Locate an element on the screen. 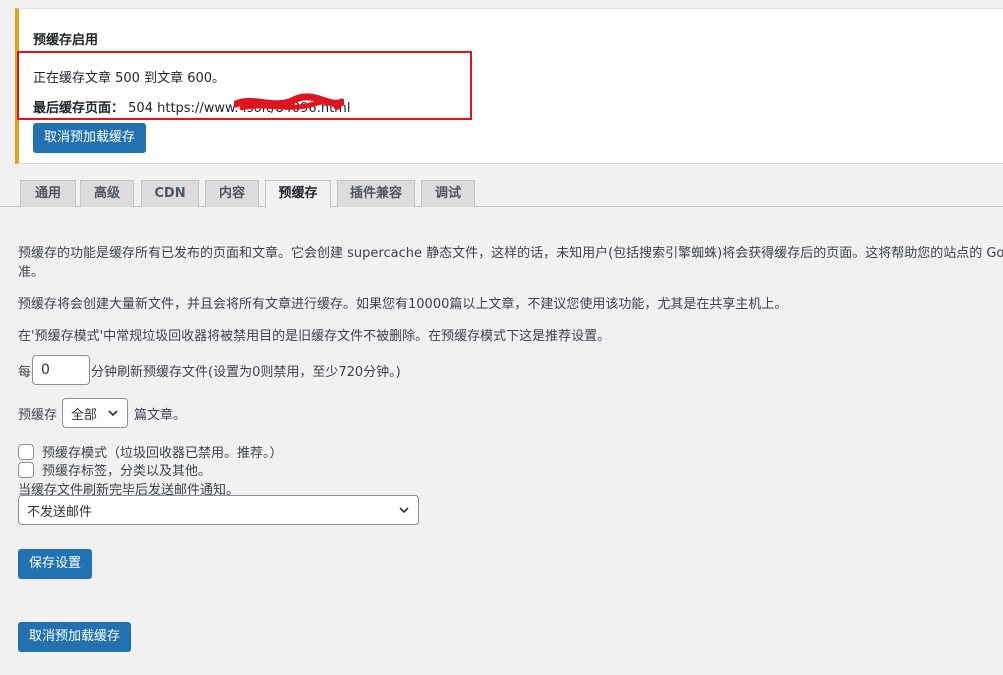  posts-count-value: 全部 is located at coordinates (84, 415).